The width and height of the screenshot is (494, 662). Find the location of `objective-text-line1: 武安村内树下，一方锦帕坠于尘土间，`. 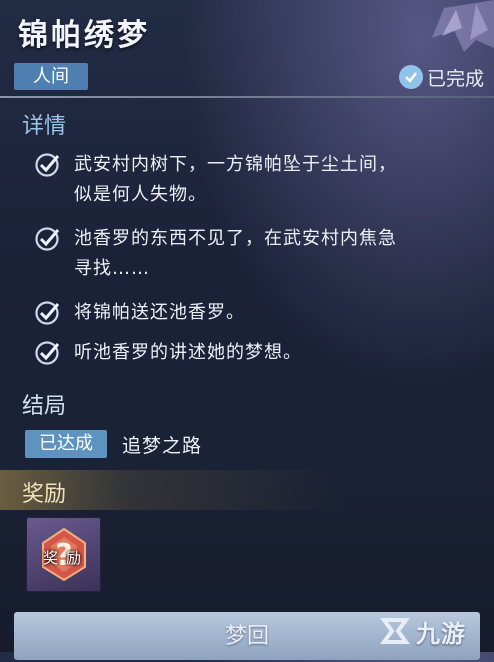

objective-text-line1: 武安村内树下，一方锦帕坠于尘土间， is located at coordinates (235, 164).